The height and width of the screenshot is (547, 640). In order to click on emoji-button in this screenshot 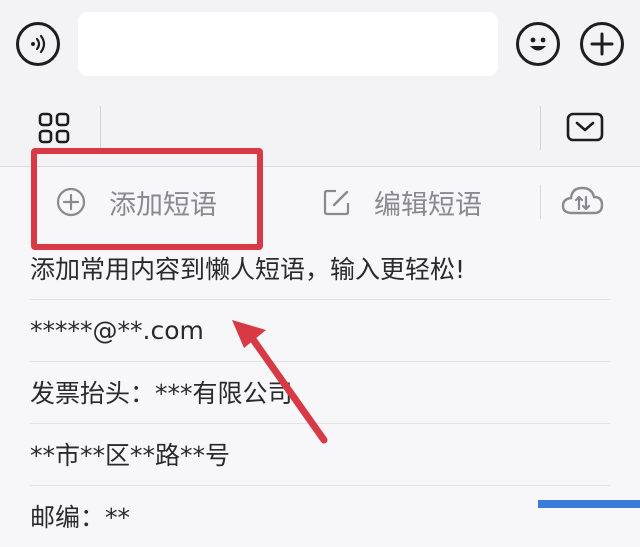, I will do `click(538, 44)`.